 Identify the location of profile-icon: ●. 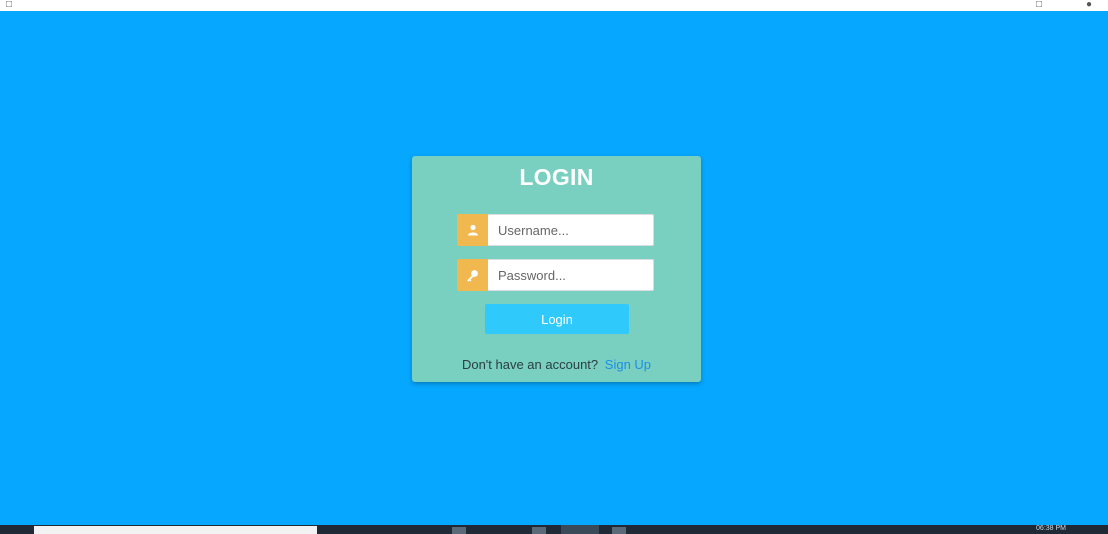
(1089, 5).